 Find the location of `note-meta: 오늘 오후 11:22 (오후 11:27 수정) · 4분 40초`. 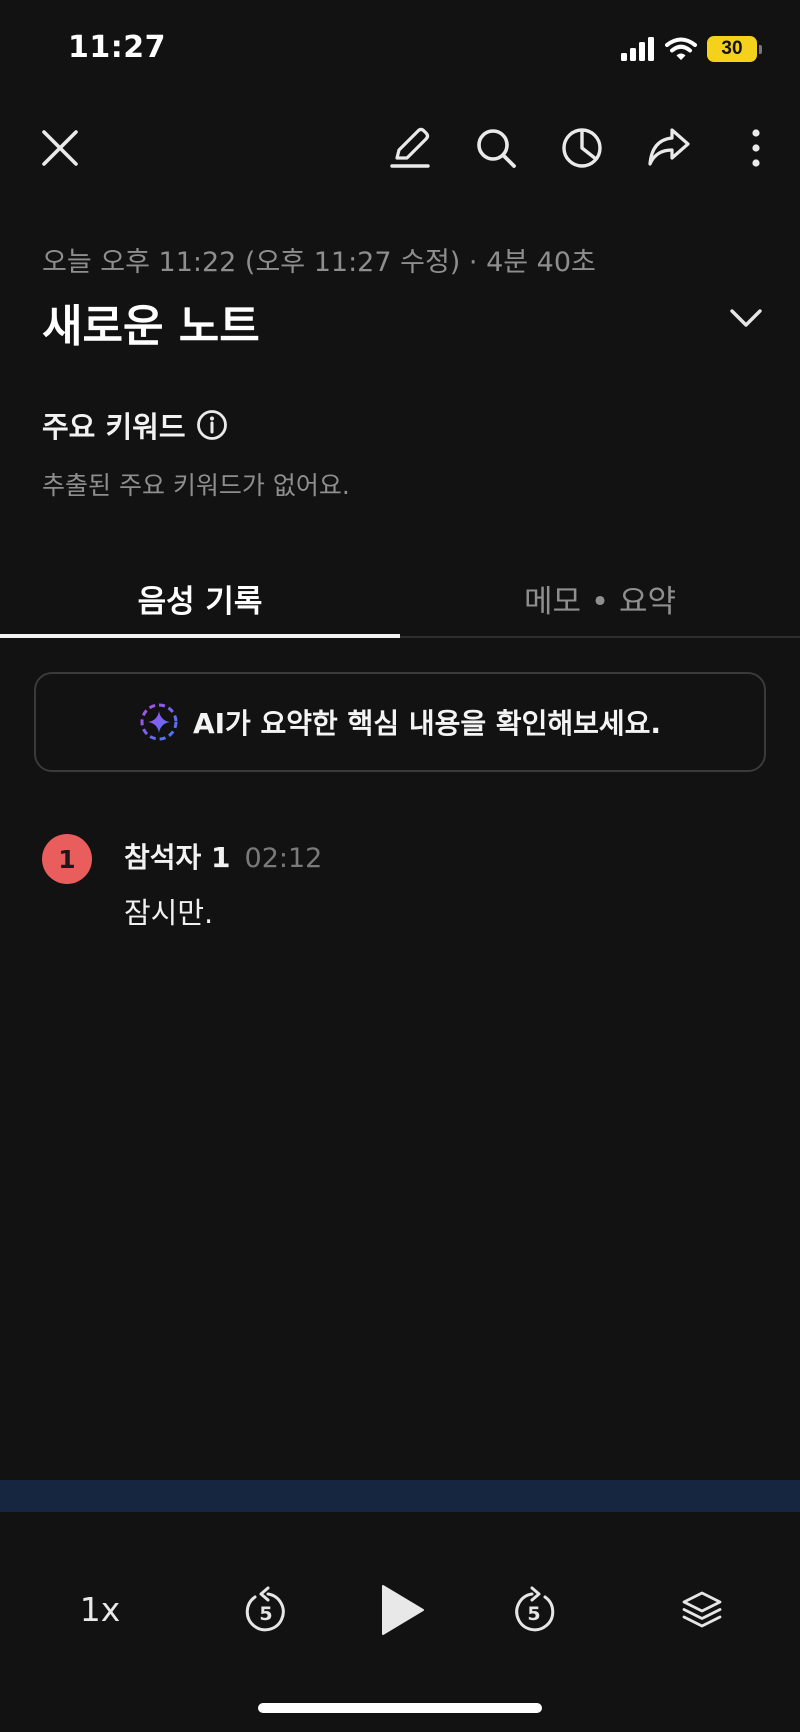

note-meta: 오늘 오후 11:22 (오후 11:27 수정) · 4분 40초 is located at coordinates (319, 262).